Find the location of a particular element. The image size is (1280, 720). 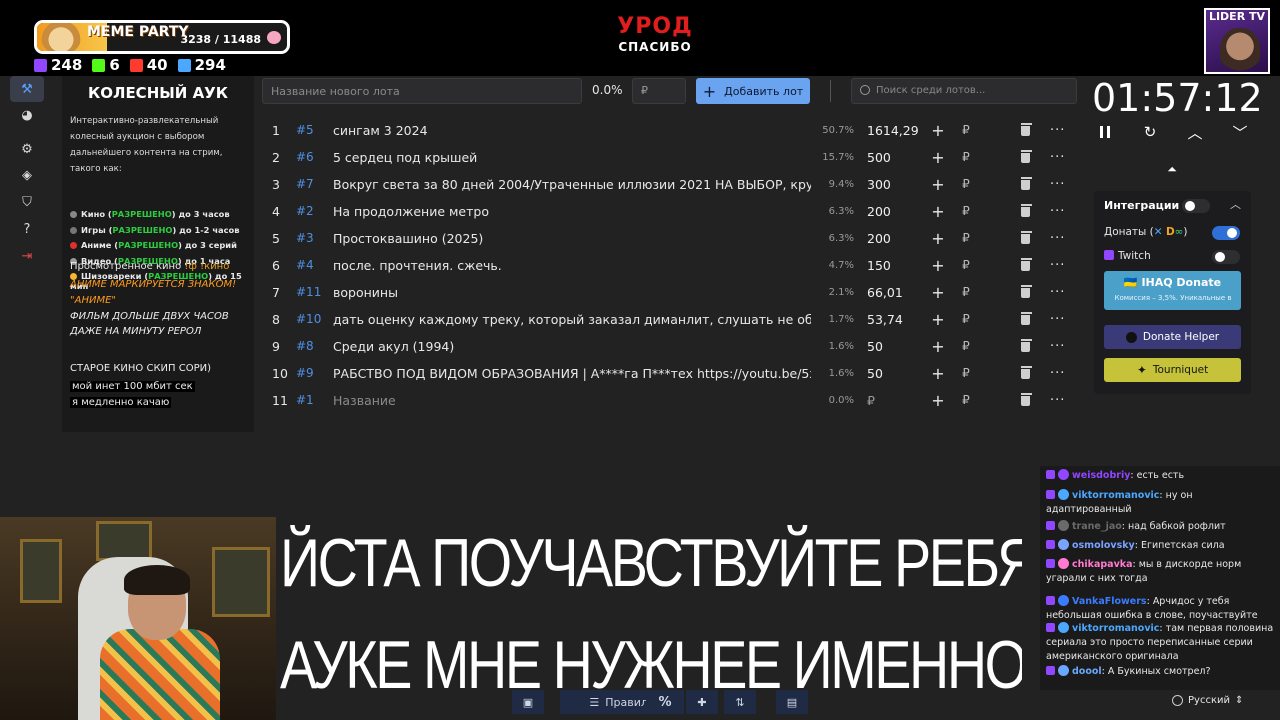

lot-amount: 1614,29 is located at coordinates (897, 130).